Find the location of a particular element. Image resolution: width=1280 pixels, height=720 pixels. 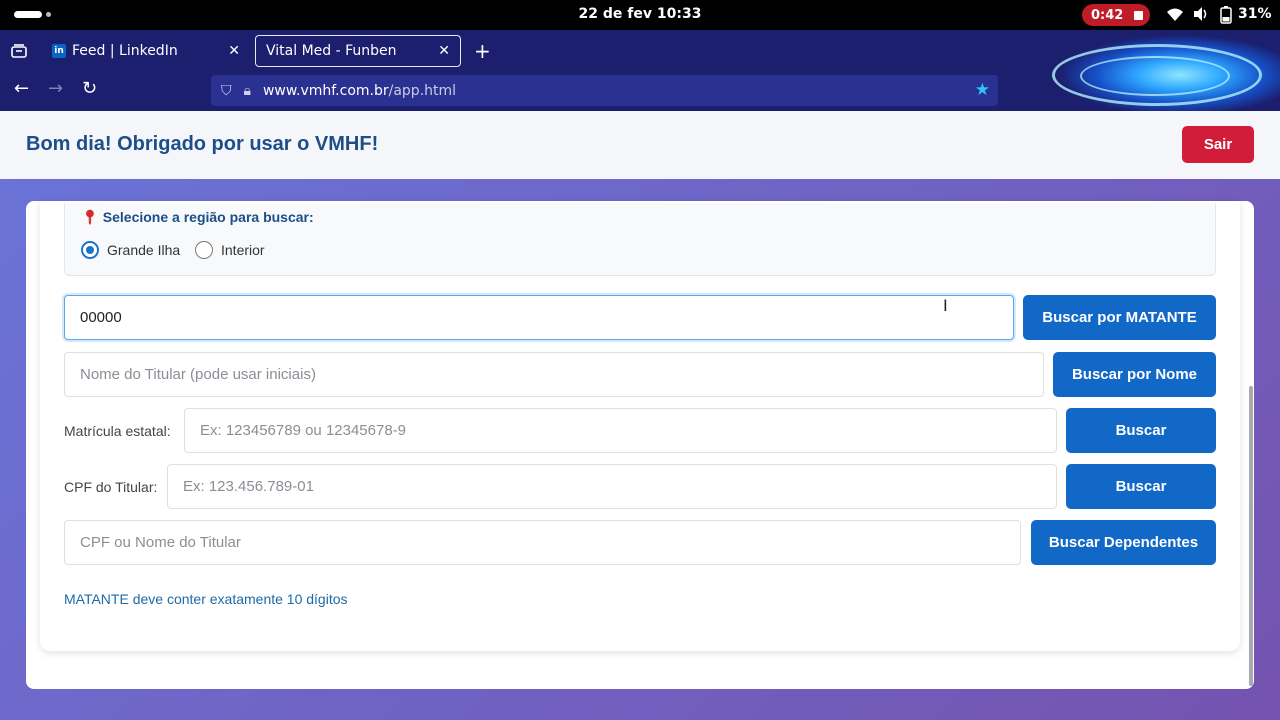

matricula-label: Matrícula estatal: is located at coordinates (117, 431).